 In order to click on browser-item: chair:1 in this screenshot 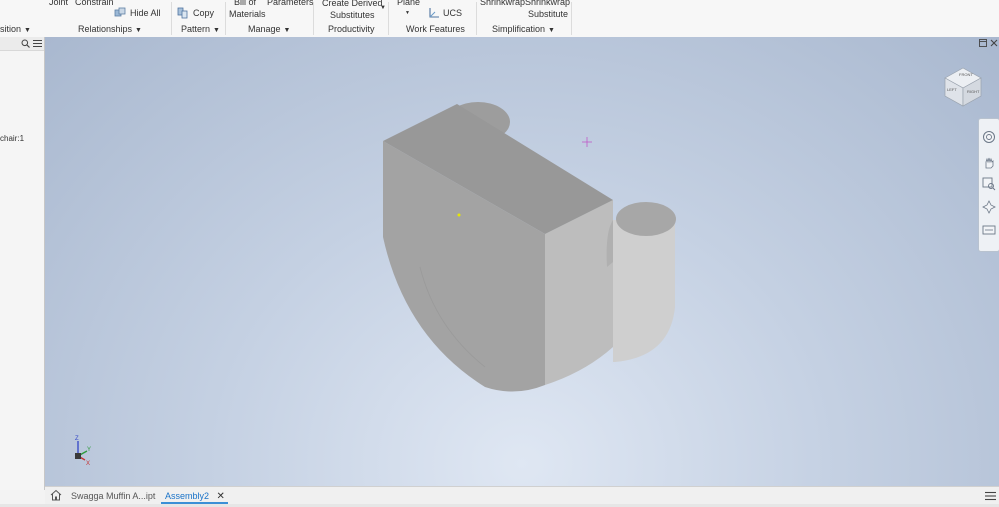, I will do `click(12, 138)`.